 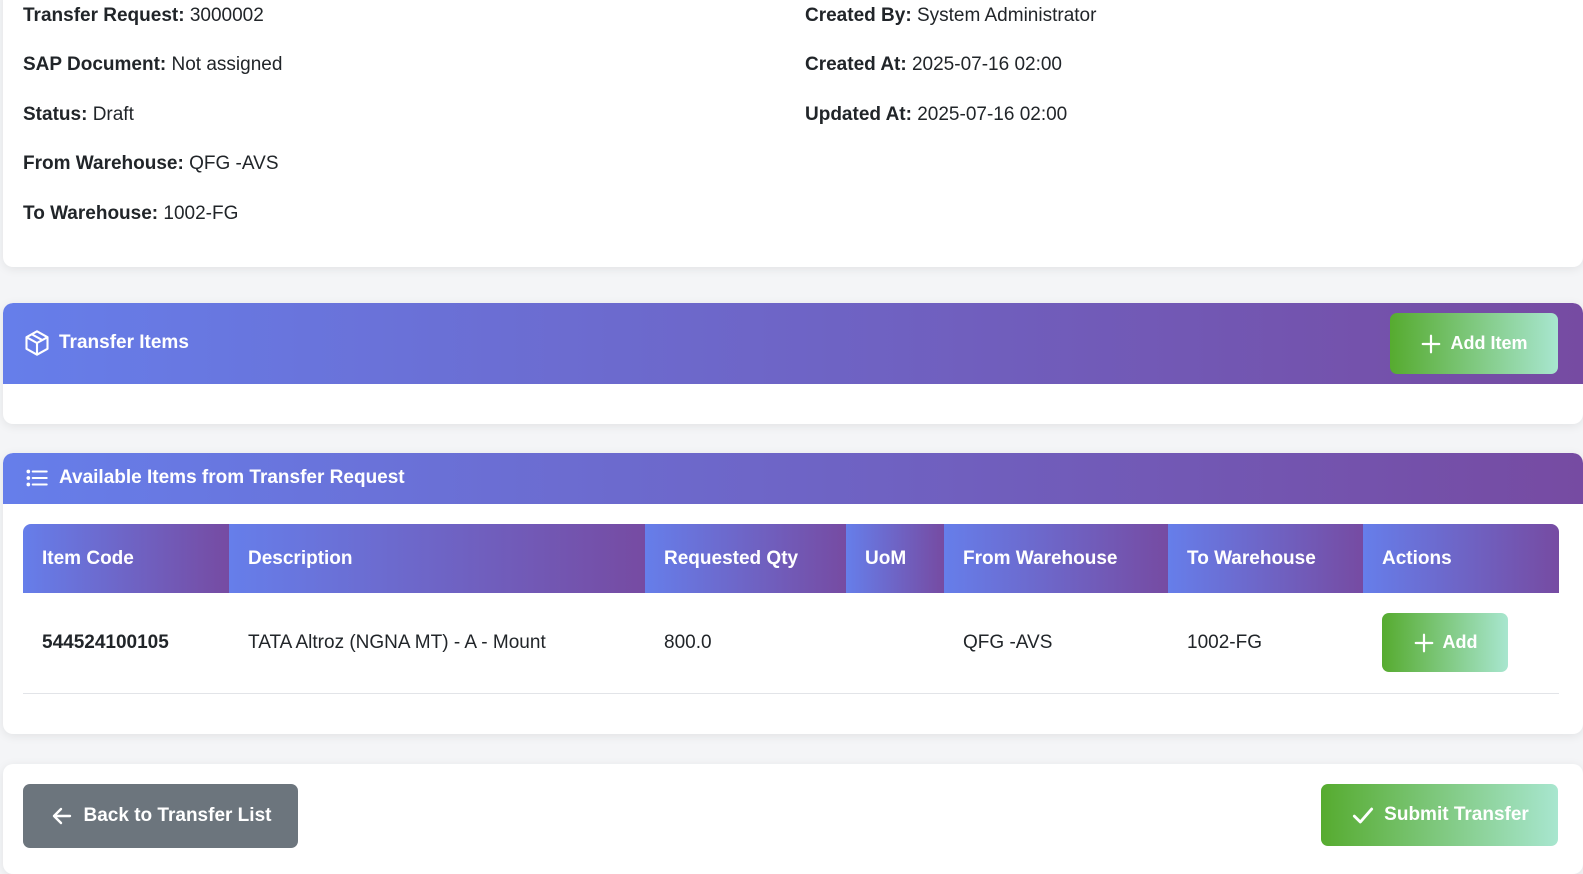 I want to click on submit-transfer-button: Submit Transfer, so click(x=1439, y=815).